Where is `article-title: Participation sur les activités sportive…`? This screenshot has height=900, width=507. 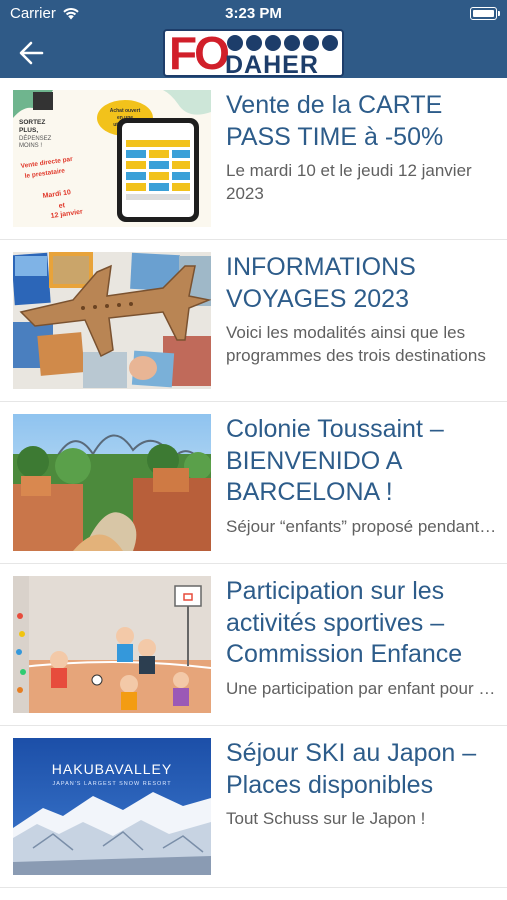
article-title: Participation sur les activités sportive… is located at coordinates (344, 622).